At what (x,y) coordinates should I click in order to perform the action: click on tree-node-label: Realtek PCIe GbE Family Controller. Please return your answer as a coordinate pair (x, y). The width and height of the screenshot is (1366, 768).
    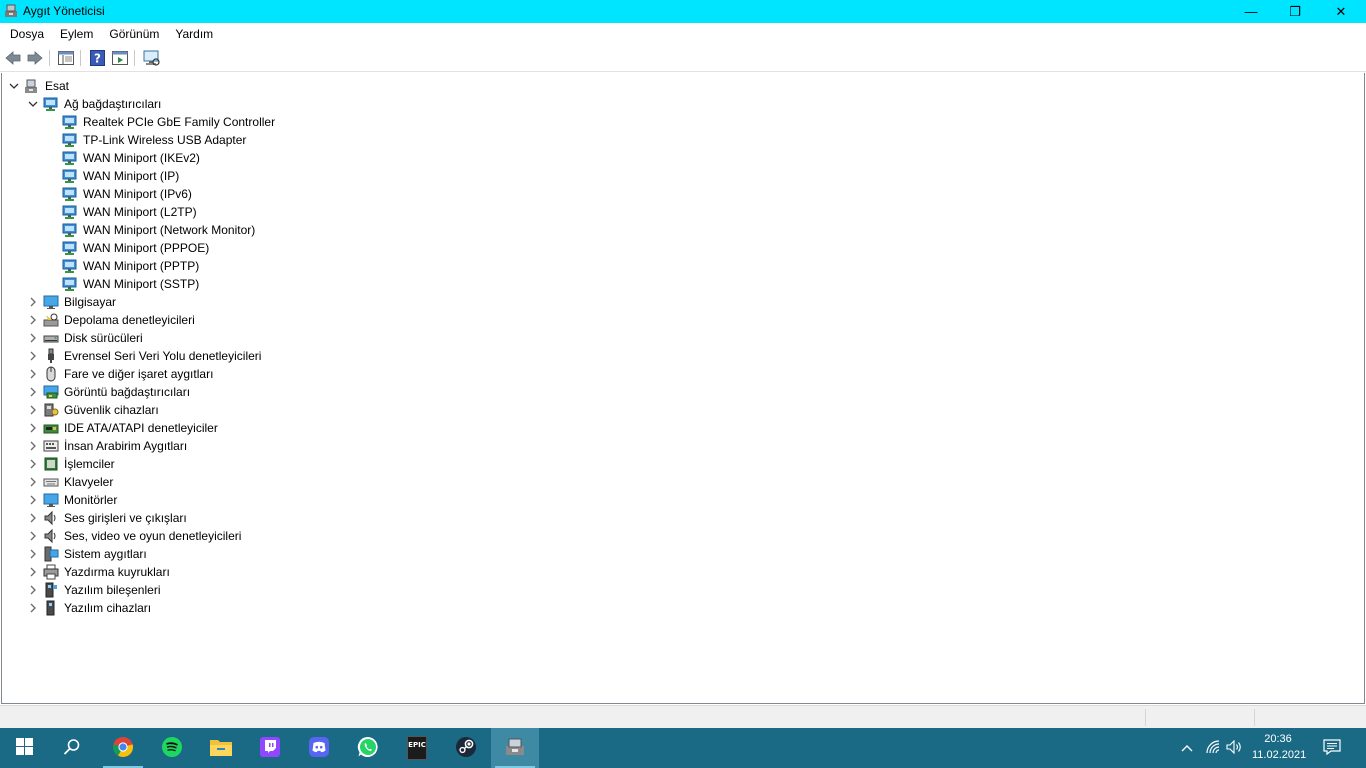
    Looking at the image, I should click on (179, 122).